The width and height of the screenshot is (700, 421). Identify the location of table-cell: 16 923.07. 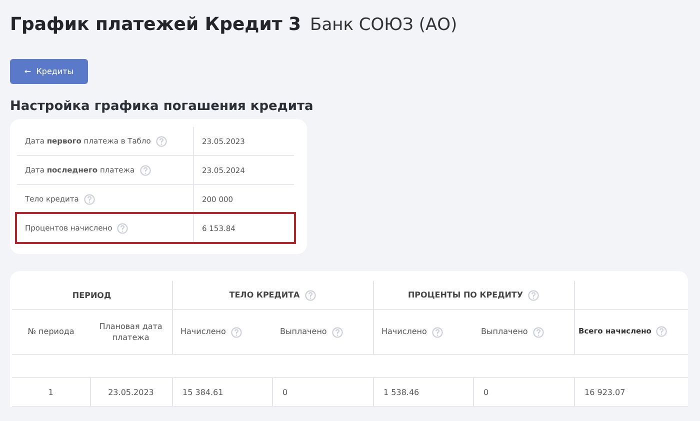
(605, 392).